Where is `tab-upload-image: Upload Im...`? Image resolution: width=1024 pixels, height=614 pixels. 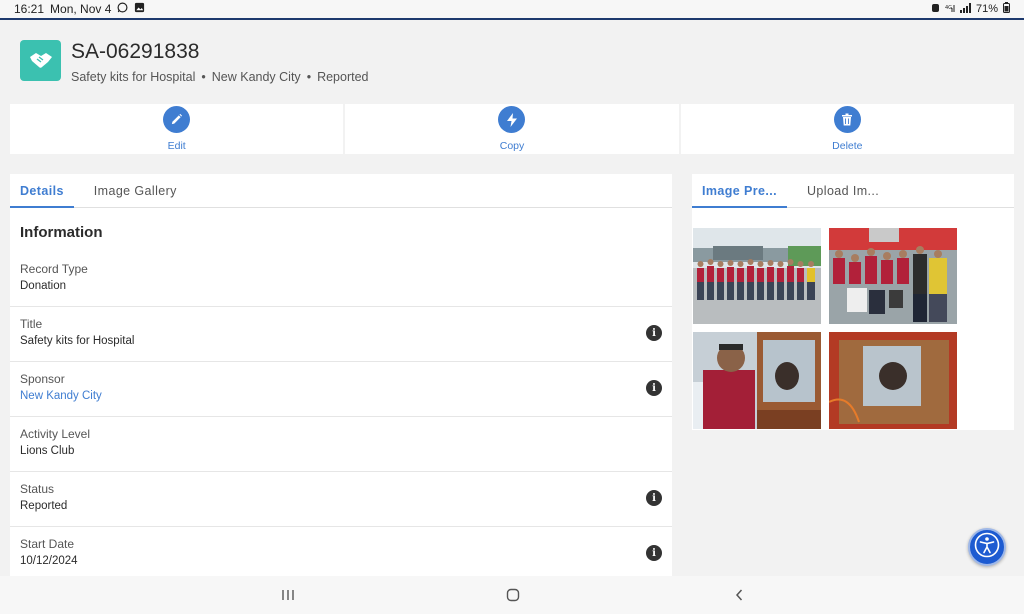
tab-upload-image: Upload Im... is located at coordinates (843, 191).